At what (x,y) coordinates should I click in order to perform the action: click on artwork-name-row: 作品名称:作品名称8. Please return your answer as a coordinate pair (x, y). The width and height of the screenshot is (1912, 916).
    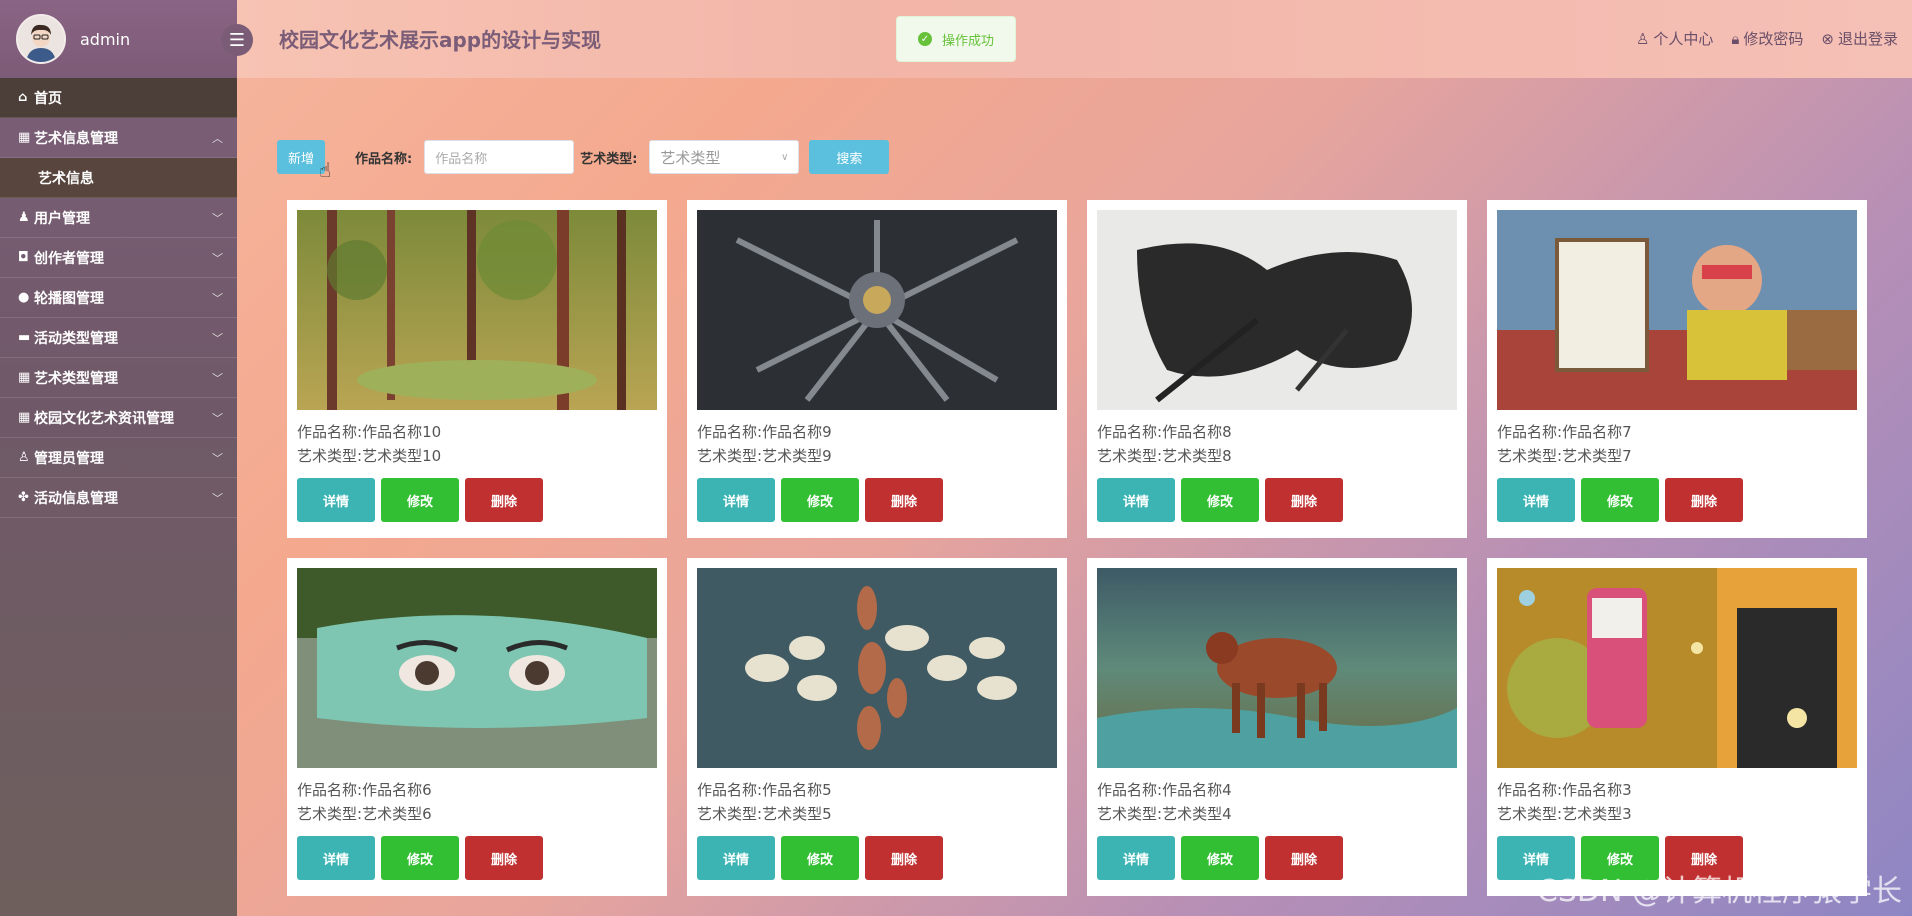
    Looking at the image, I should click on (1164, 432).